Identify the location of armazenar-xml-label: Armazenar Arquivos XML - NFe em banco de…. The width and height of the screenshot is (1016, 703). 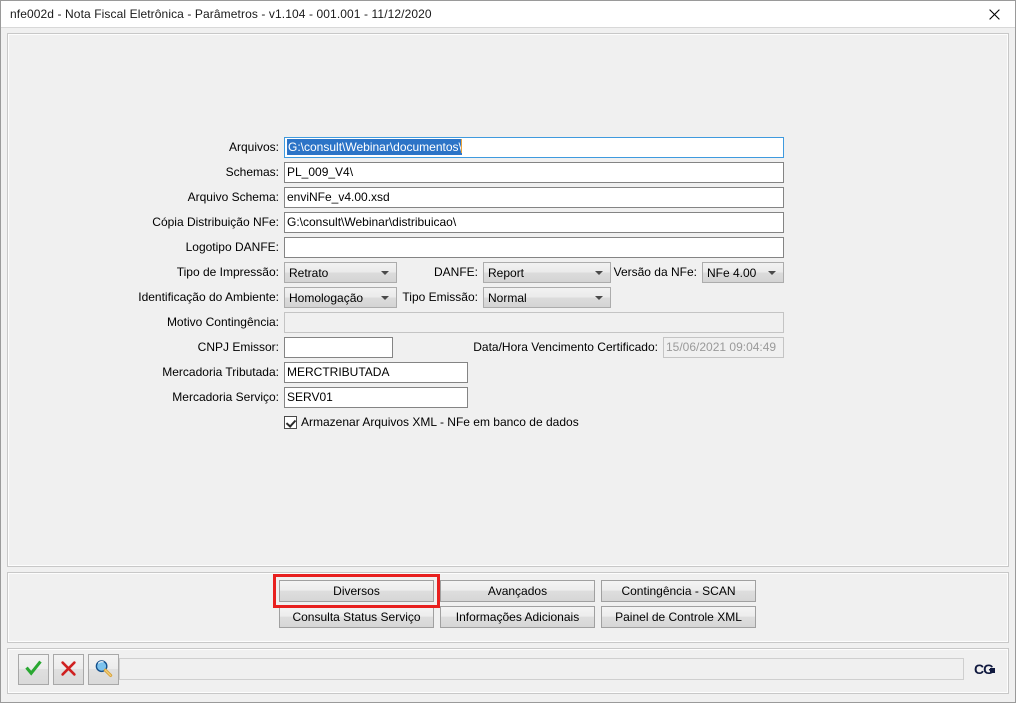
(440, 422).